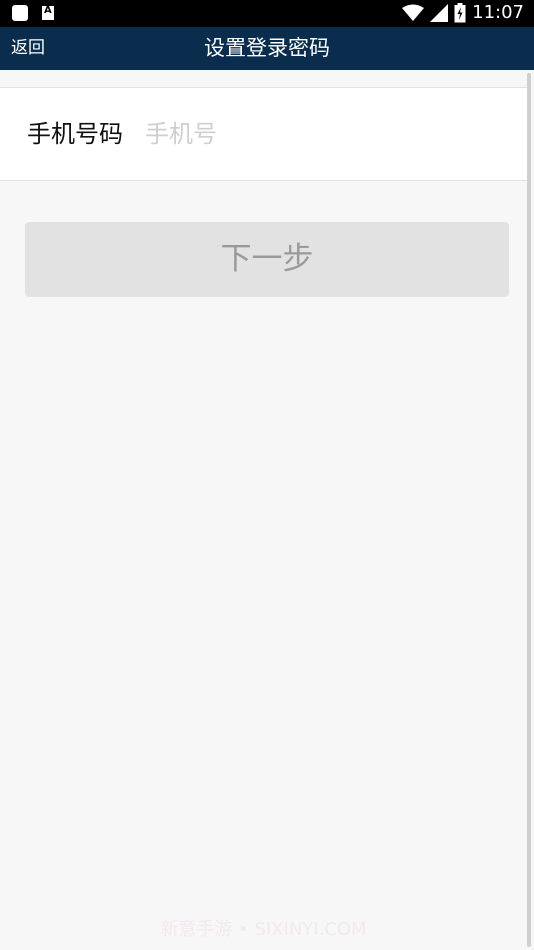 Image resolution: width=534 pixels, height=950 pixels. What do you see at coordinates (33, 13) in the screenshot?
I see `status-bar-left` at bounding box center [33, 13].